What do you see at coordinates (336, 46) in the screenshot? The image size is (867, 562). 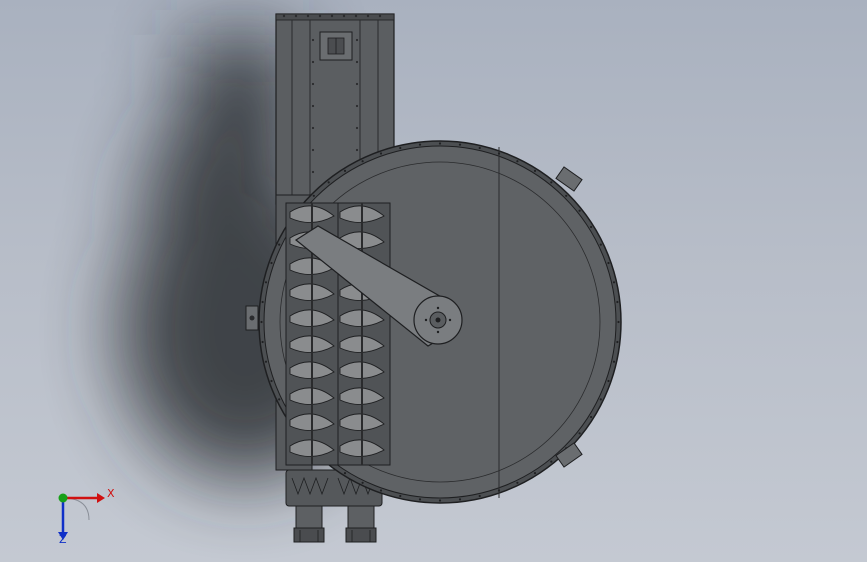 I see `top-mount-bracket` at bounding box center [336, 46].